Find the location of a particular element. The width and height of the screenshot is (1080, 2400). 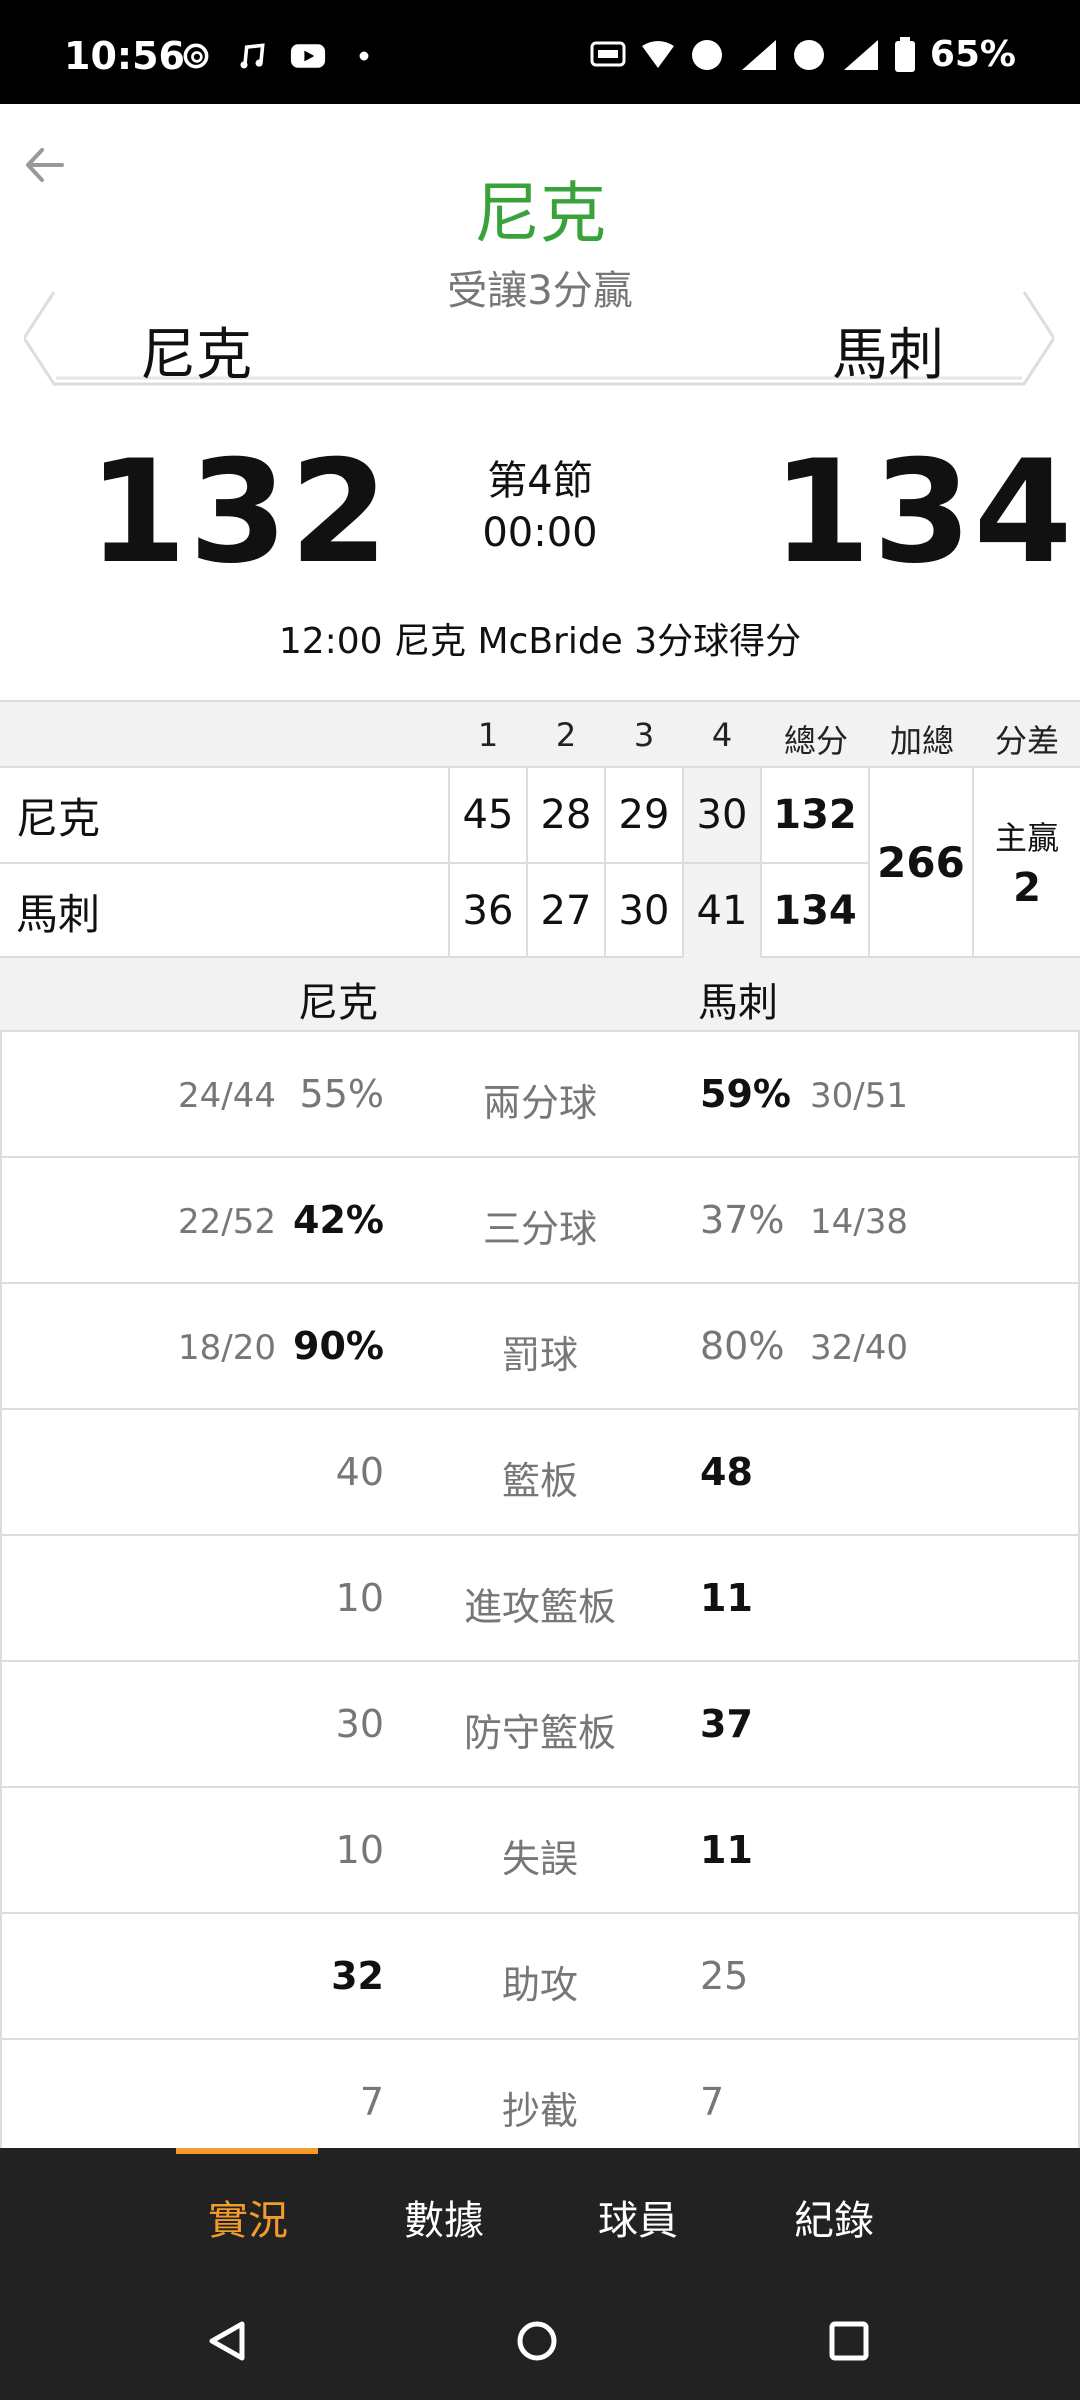

stat-row: 32 助攻 25 is located at coordinates (540, 1975).